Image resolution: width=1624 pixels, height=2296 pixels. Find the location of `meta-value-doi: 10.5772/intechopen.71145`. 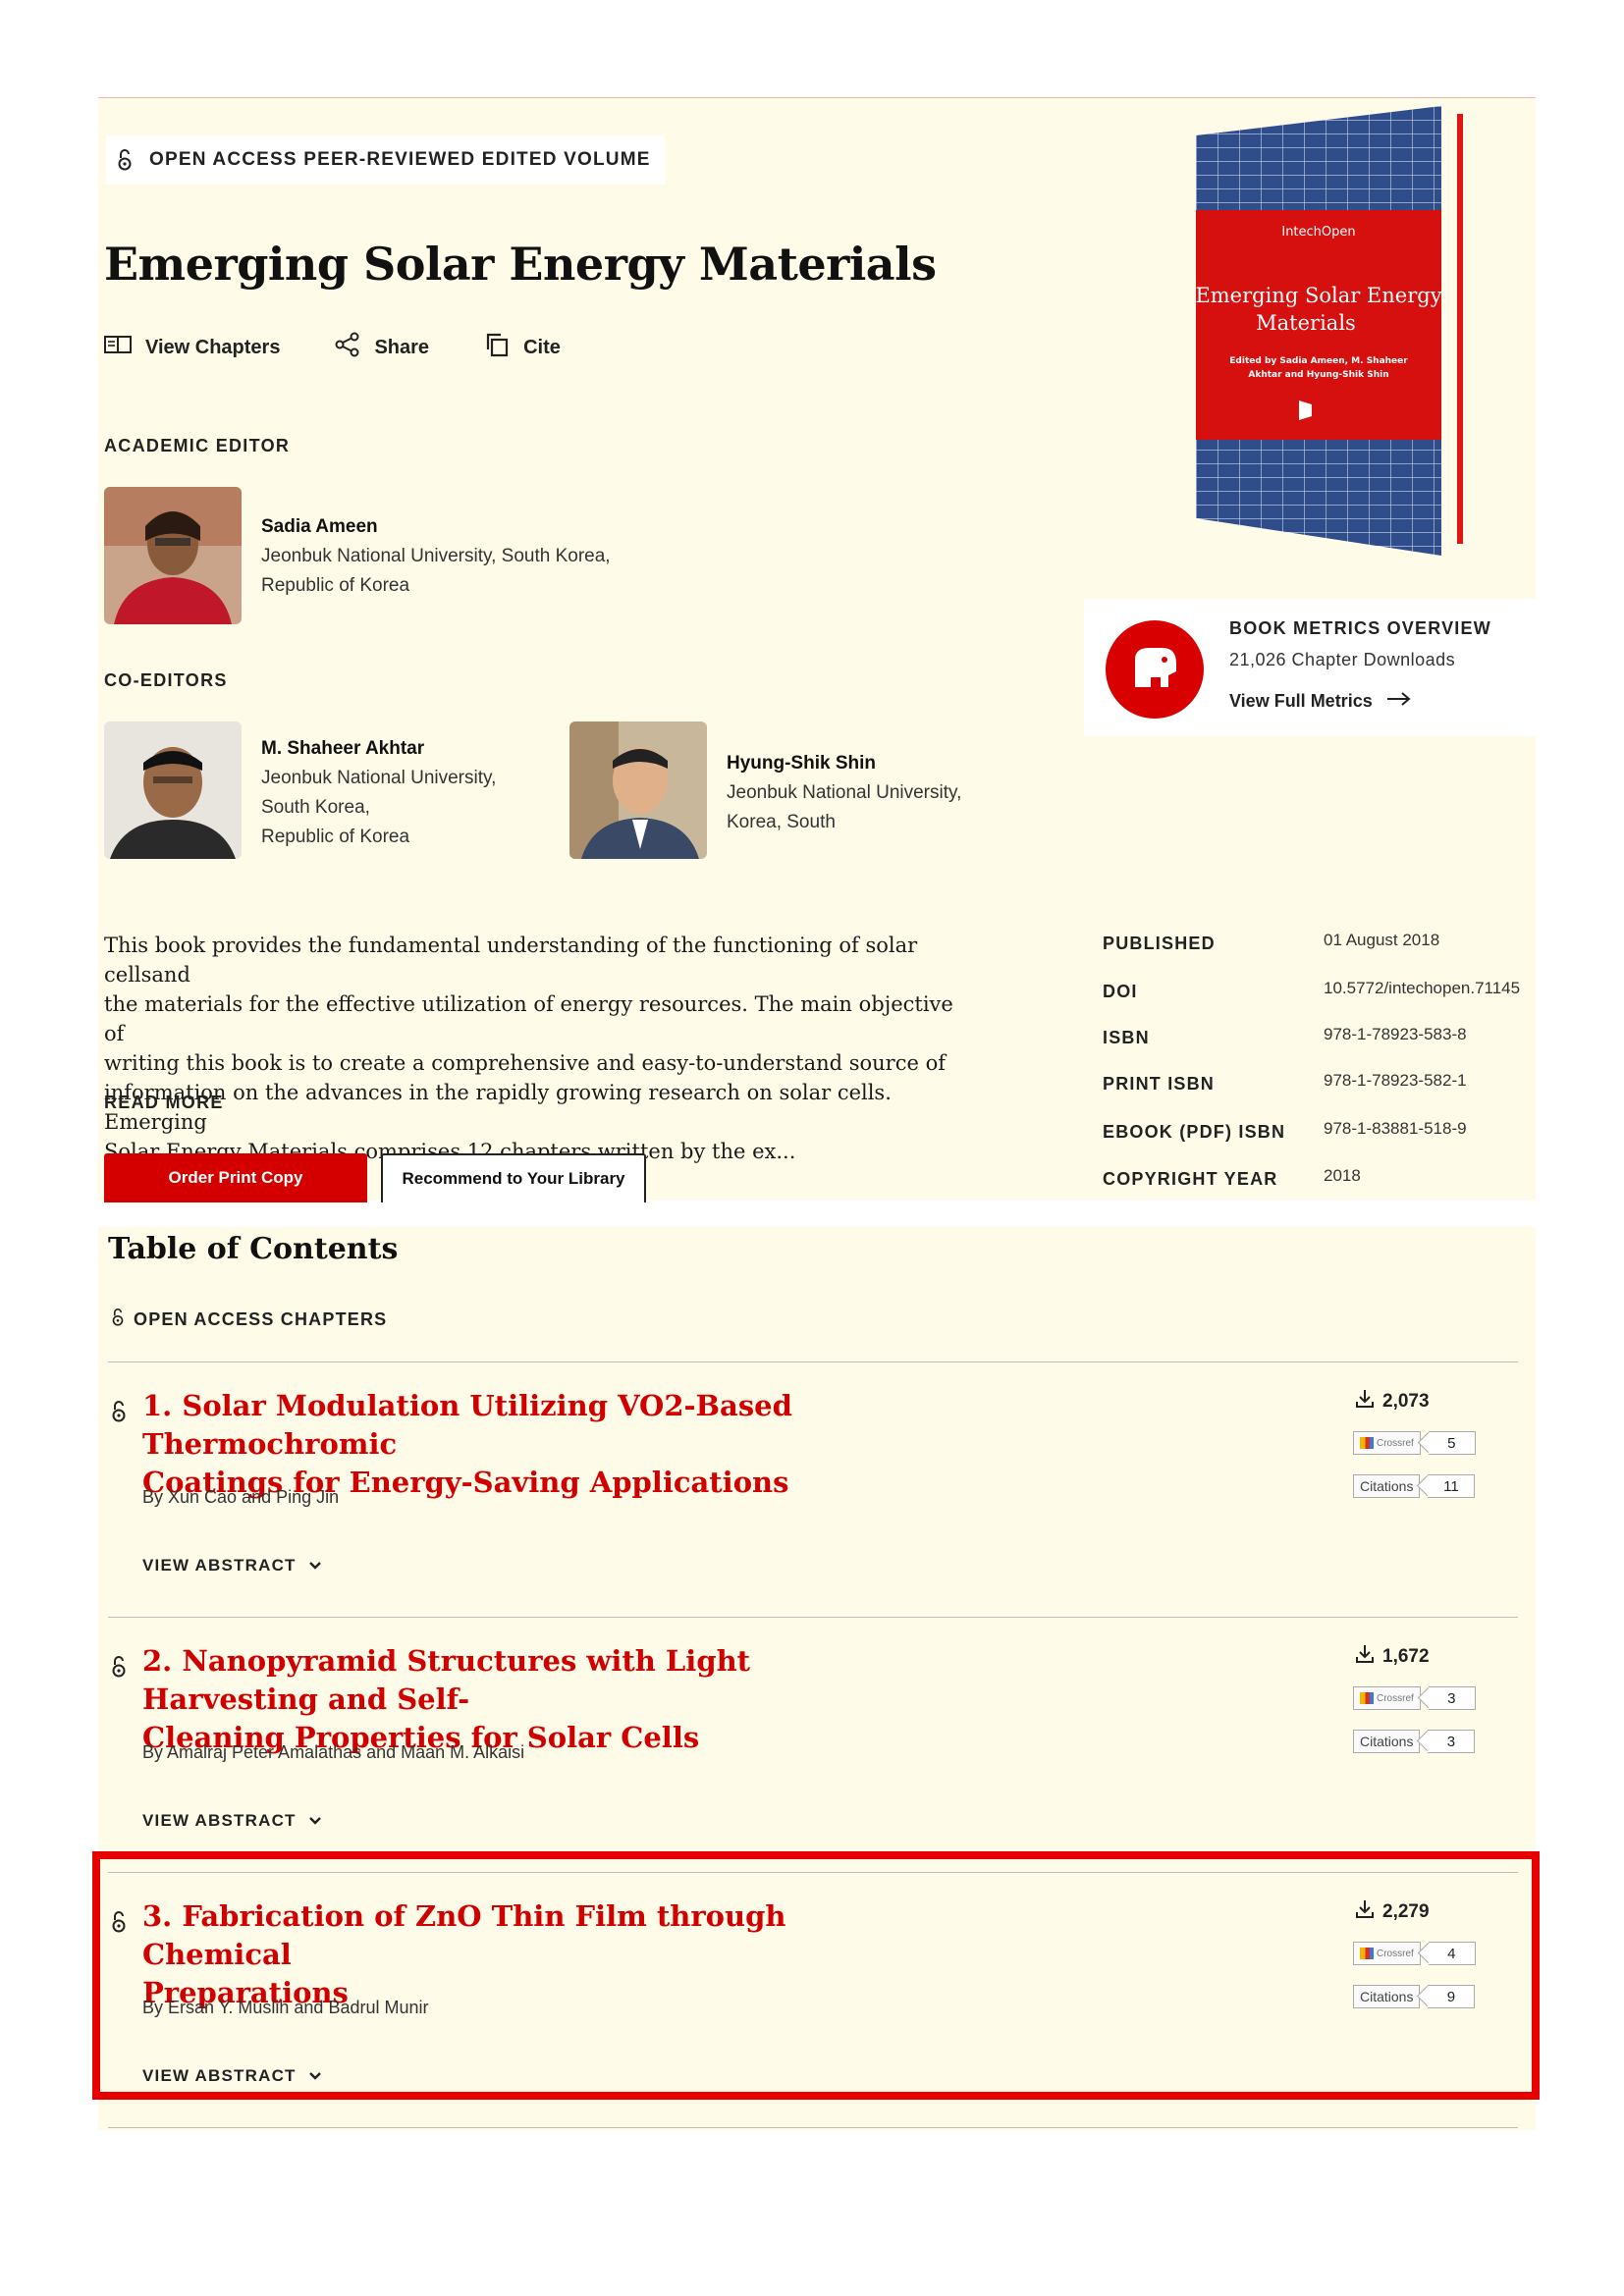

meta-value-doi: 10.5772/intechopen.71145 is located at coordinates (1422, 989).